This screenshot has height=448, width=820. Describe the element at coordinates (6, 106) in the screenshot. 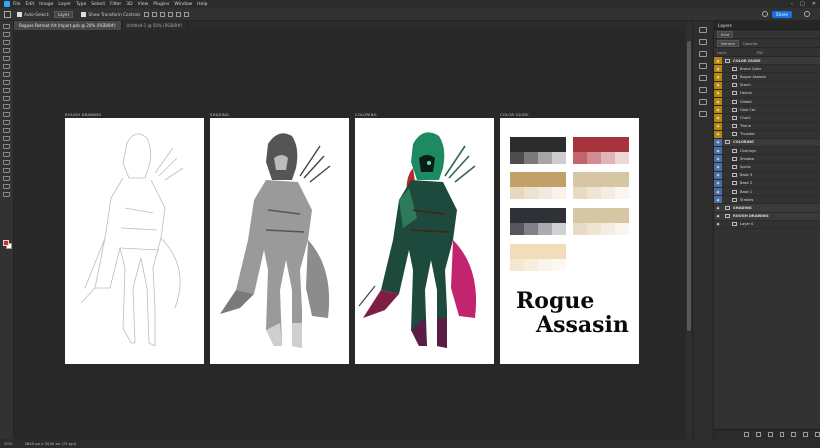

I see `history-brush-icon` at that location.